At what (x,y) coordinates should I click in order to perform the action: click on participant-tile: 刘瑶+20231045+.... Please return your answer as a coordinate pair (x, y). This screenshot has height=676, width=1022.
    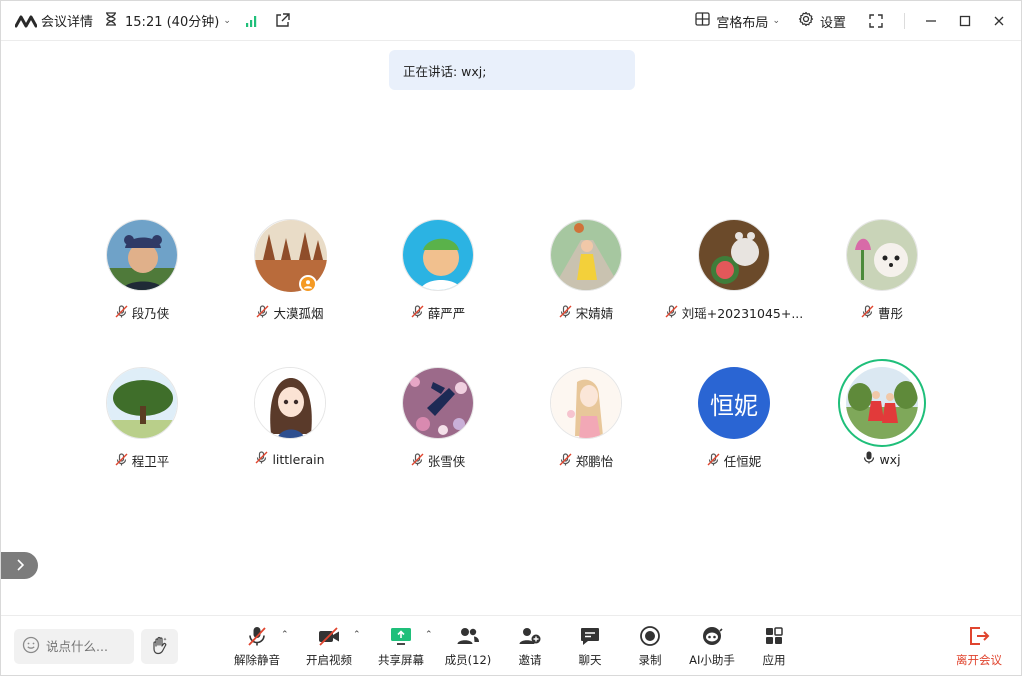
    Looking at the image, I should click on (734, 270).